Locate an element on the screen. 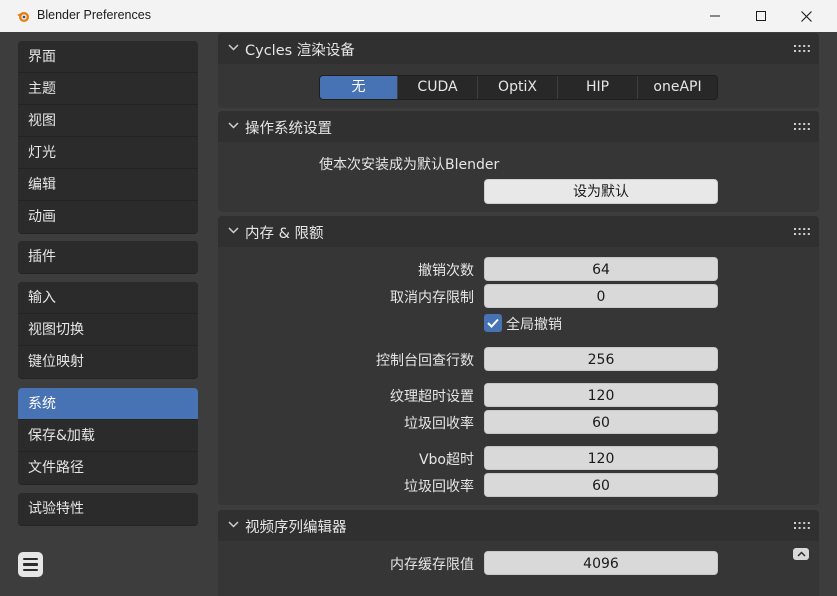 Image resolution: width=837 pixels, height=596 pixels. maximize-icon is located at coordinates (761, 16).